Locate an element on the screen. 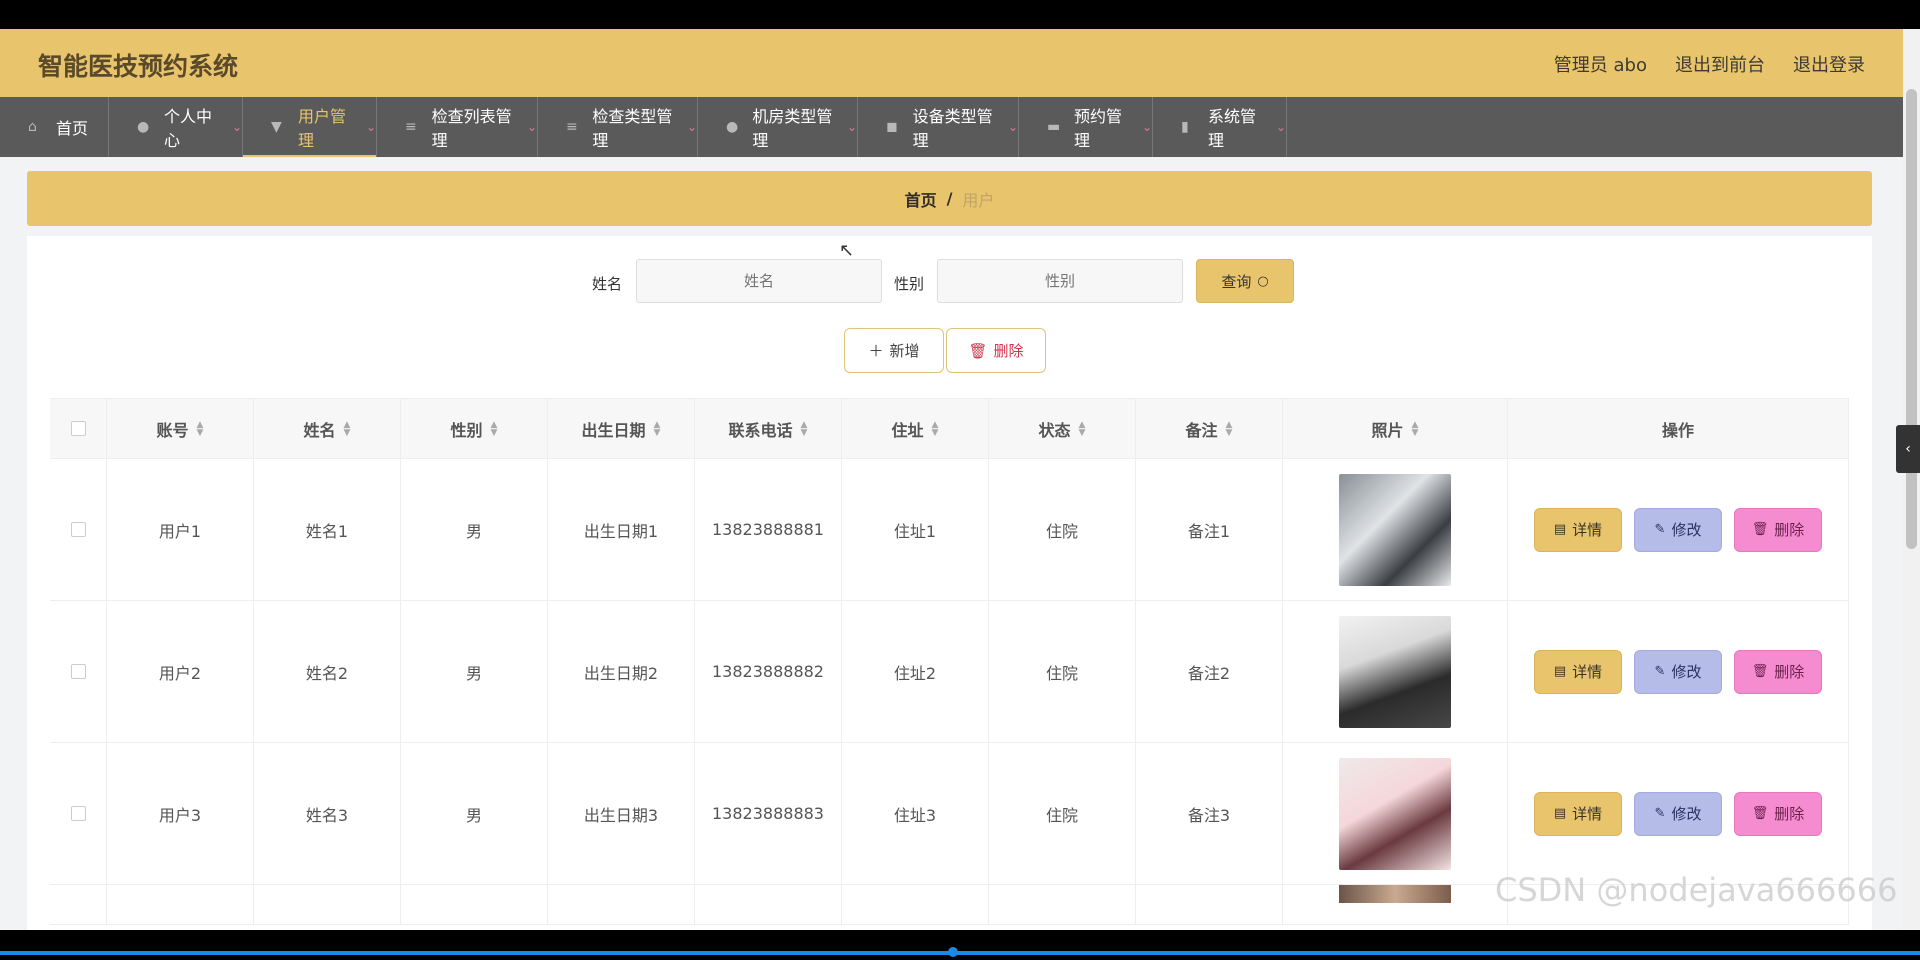  nav-item-label: 机房类型管理 is located at coordinates (792, 128).